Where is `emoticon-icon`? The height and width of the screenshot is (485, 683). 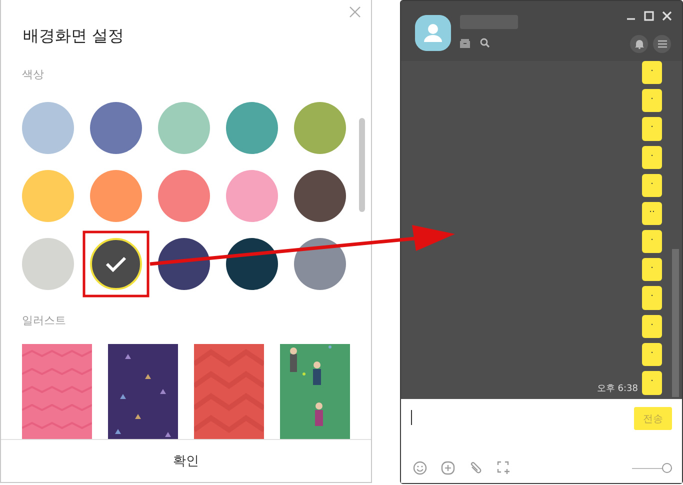 emoticon-icon is located at coordinates (448, 468).